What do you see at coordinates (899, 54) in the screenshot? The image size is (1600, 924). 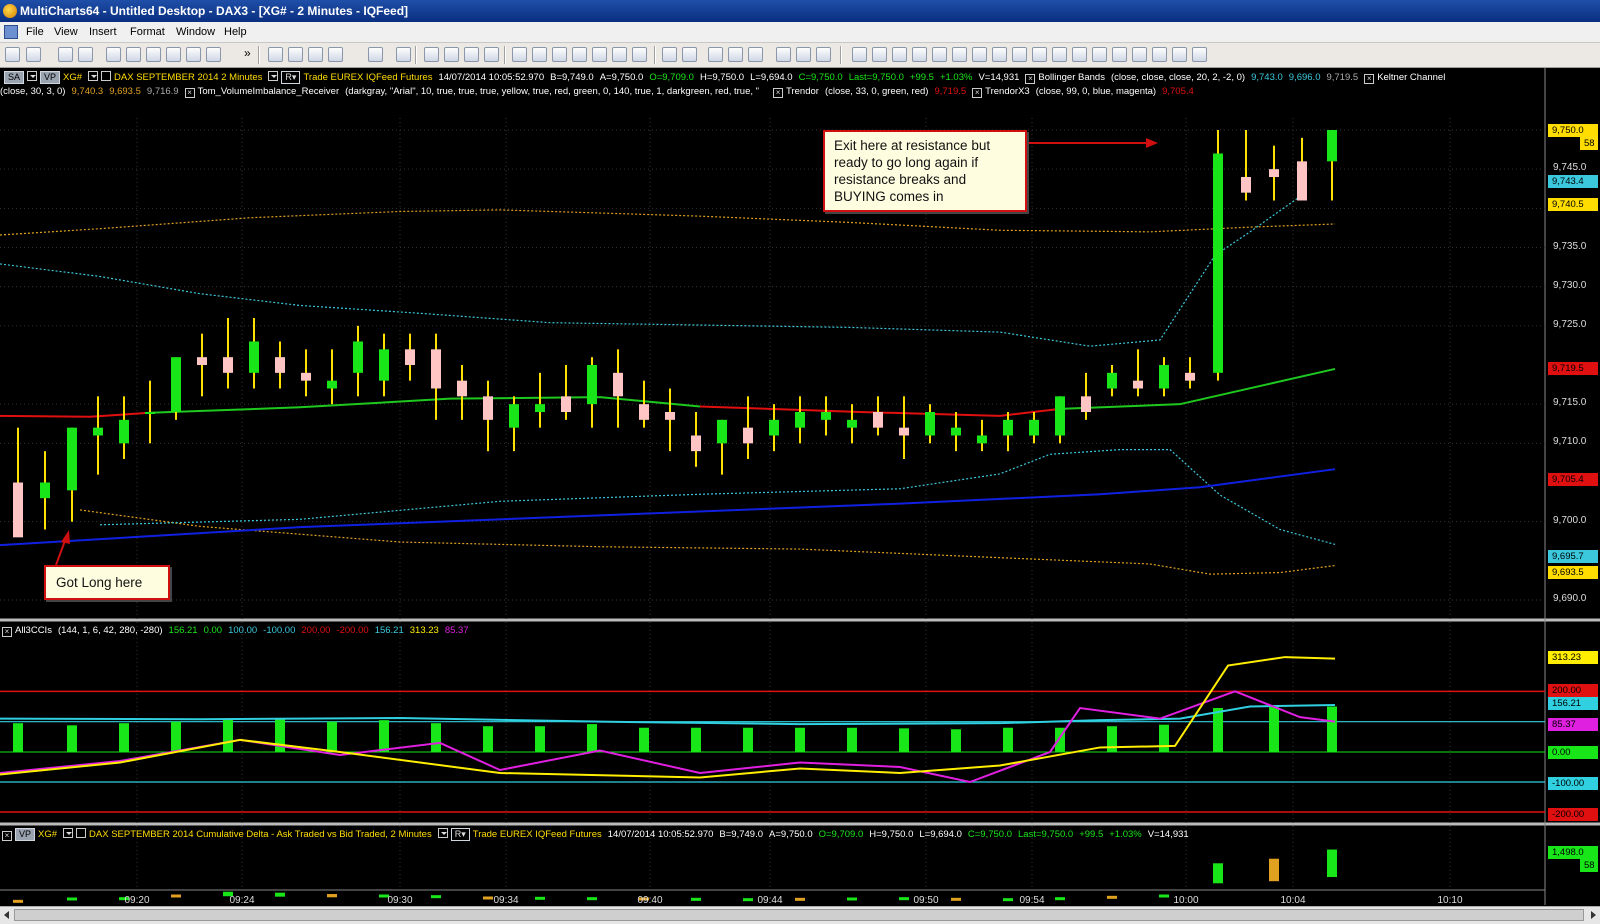 I see `hourglass-icon` at bounding box center [899, 54].